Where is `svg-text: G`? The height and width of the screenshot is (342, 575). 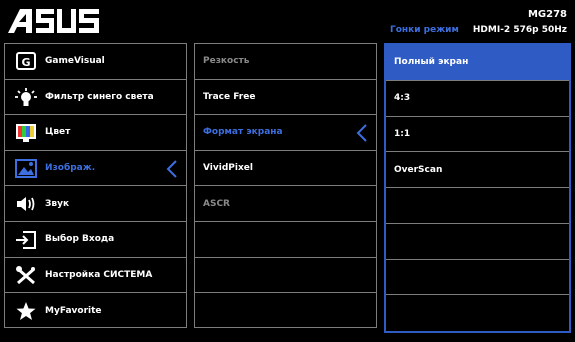 svg-text: G is located at coordinates (25, 62).